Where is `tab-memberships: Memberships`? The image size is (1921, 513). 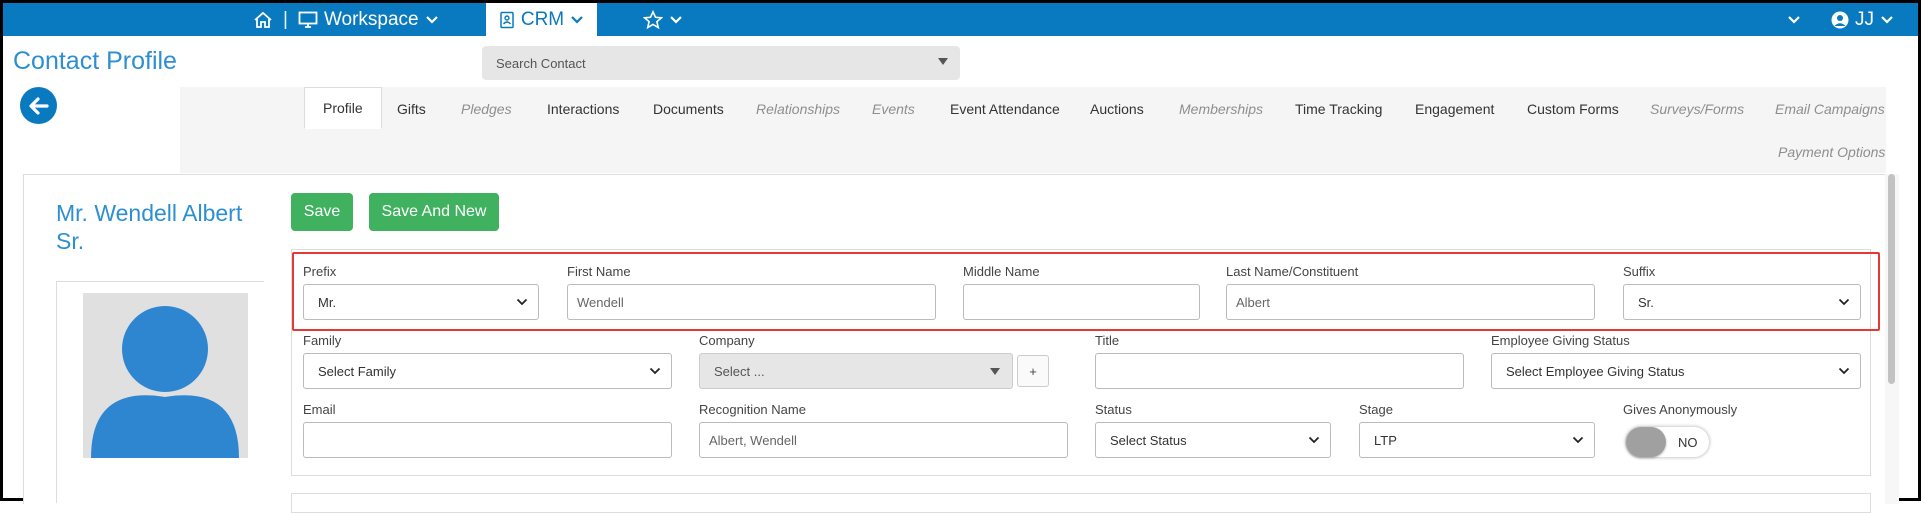
tab-memberships: Memberships is located at coordinates (1221, 109).